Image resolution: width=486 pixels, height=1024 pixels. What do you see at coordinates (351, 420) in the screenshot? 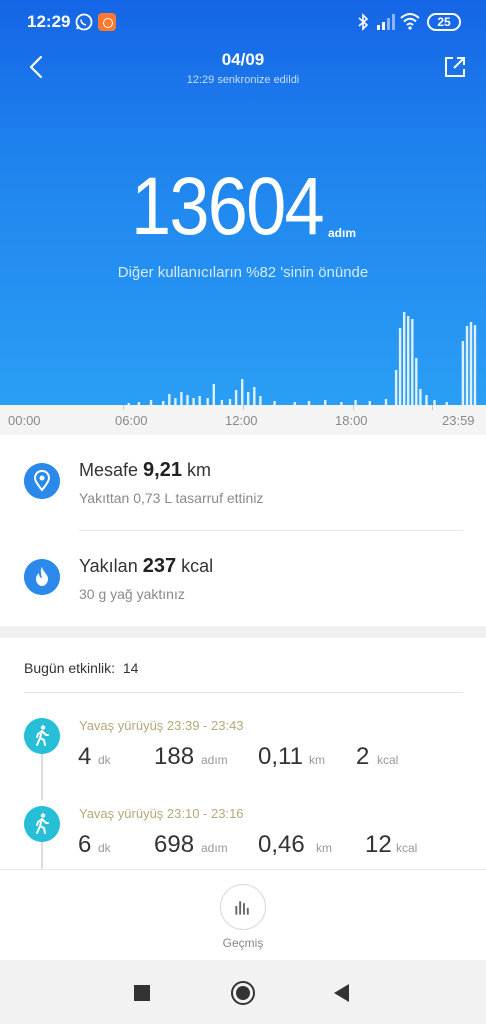
I see `time-tick-label: 18:00` at bounding box center [351, 420].